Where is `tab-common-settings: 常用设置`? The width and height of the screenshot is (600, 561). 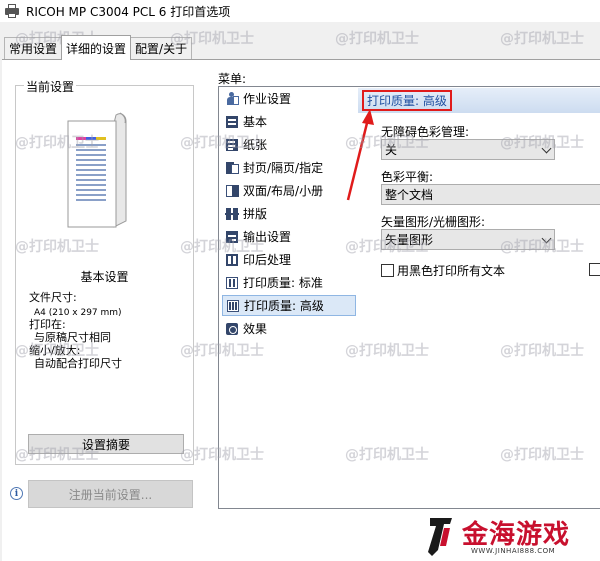
tab-common-settings: 常用设置 is located at coordinates (33, 48).